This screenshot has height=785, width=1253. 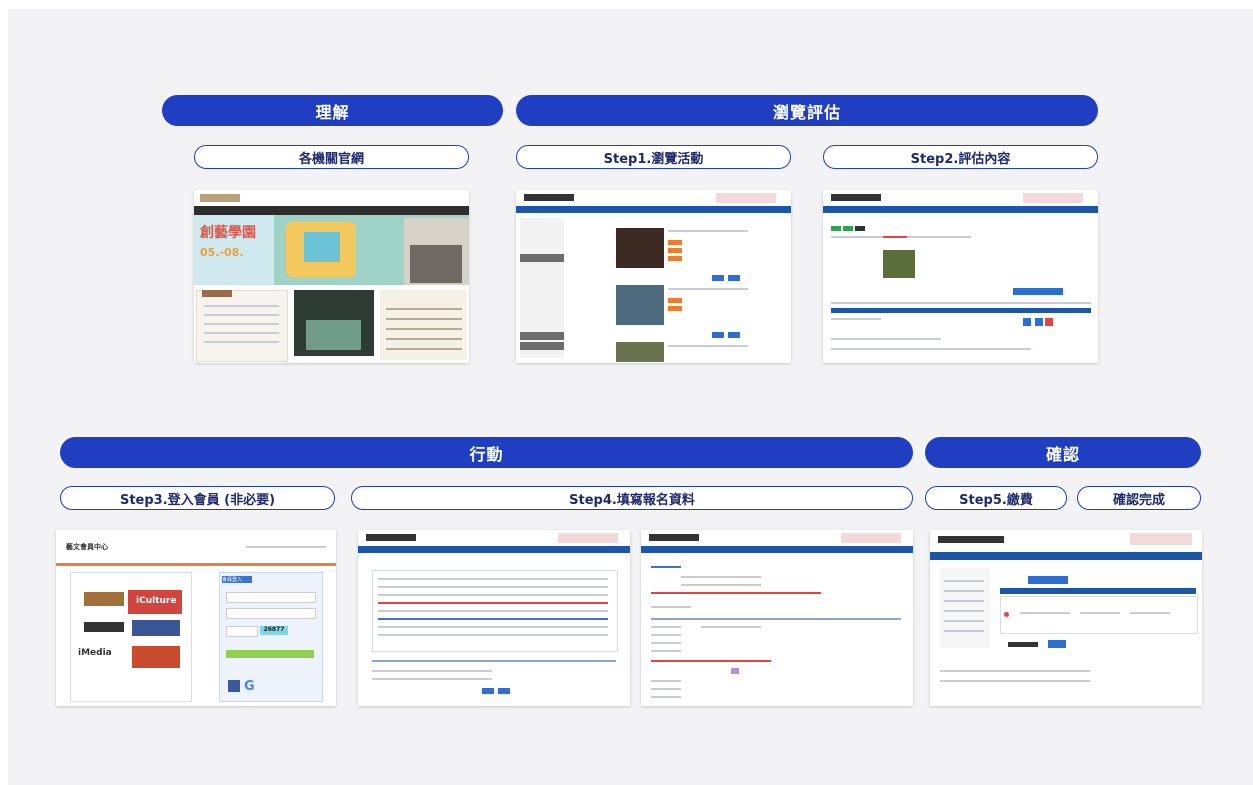 I want to click on captcha-image: 26877, so click(x=274, y=630).